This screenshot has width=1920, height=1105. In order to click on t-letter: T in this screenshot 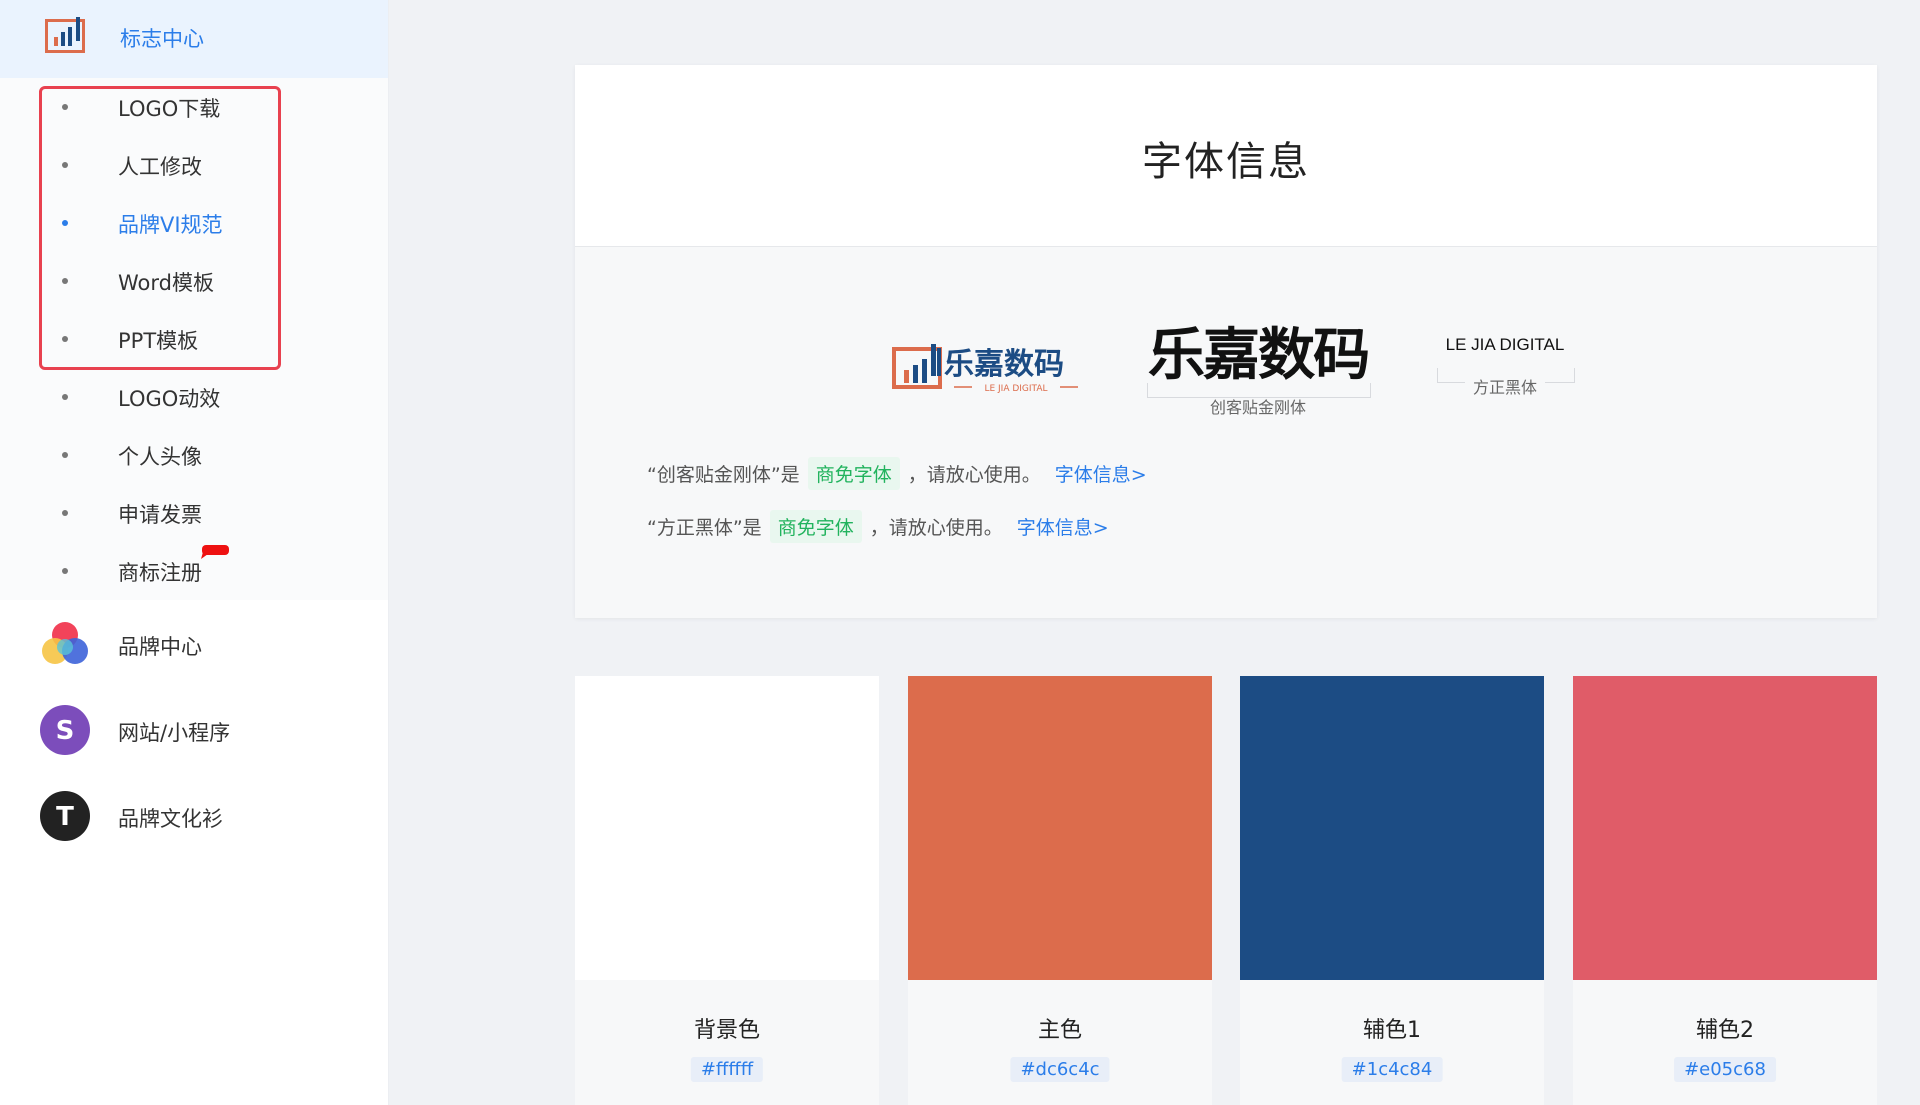, I will do `click(65, 817)`.